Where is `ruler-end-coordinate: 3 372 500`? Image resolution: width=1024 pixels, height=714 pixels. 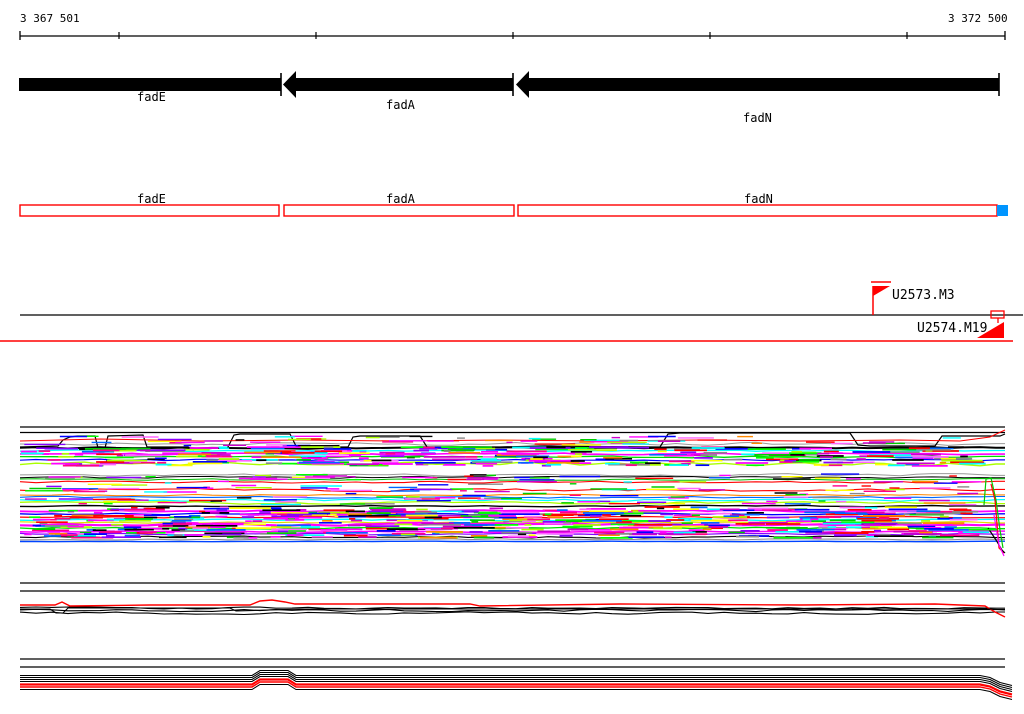
ruler-end-coordinate: 3 372 500 is located at coordinates (978, 18).